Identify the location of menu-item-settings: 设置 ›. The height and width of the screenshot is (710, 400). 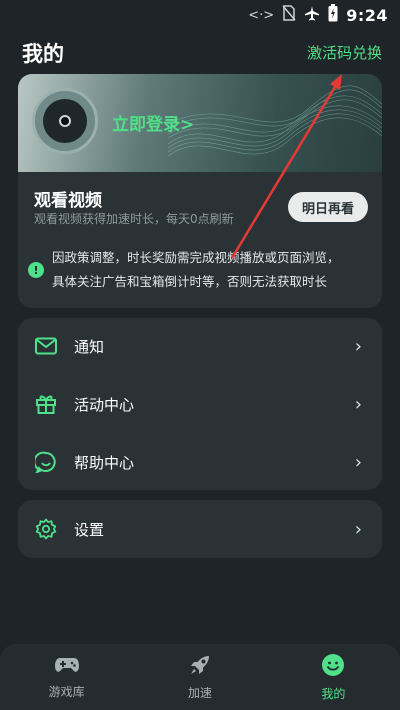
(200, 529).